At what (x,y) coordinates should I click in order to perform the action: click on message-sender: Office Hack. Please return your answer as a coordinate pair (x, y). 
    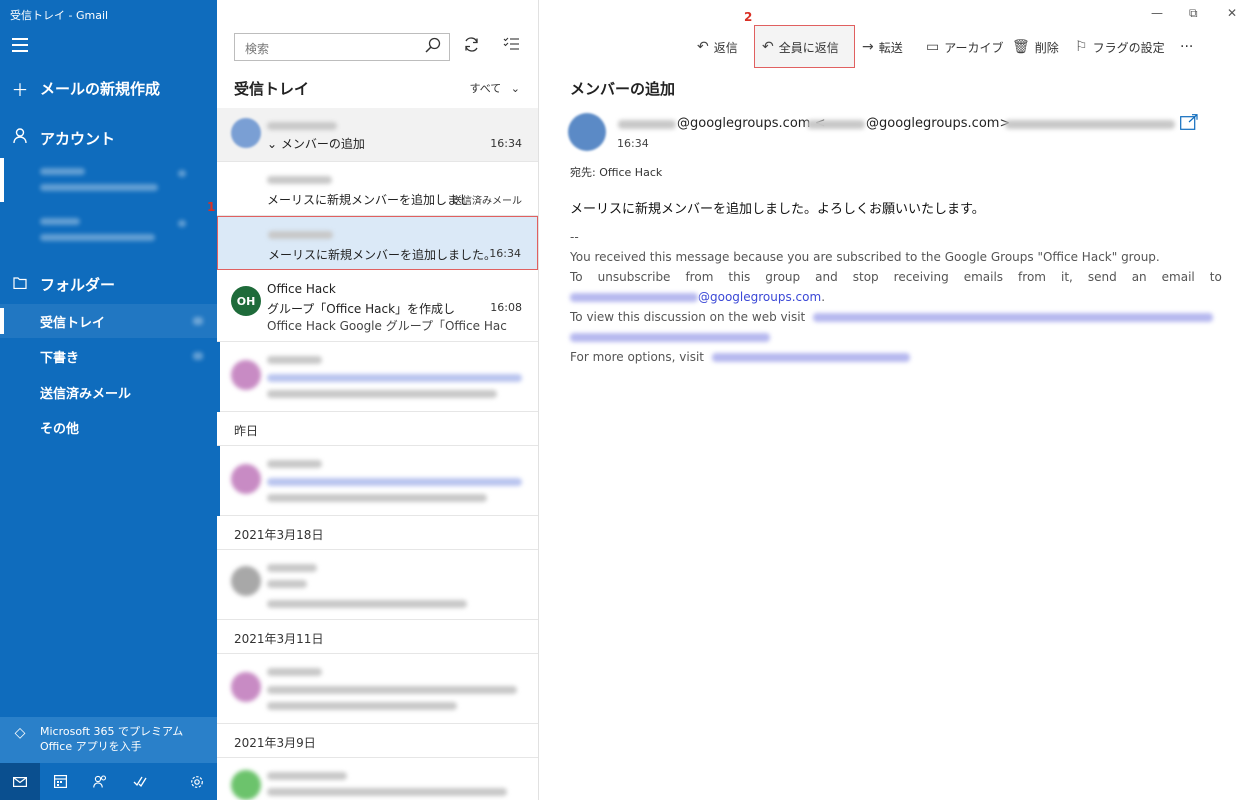
    Looking at the image, I should click on (301, 289).